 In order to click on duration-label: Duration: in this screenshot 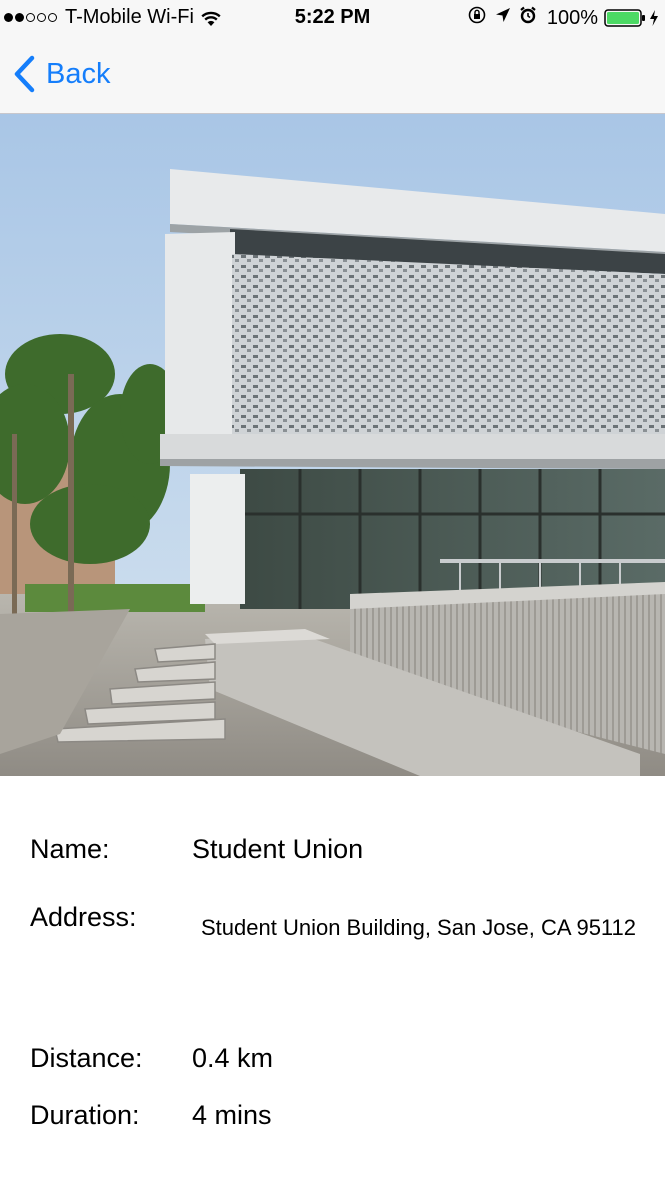, I will do `click(85, 1115)`.